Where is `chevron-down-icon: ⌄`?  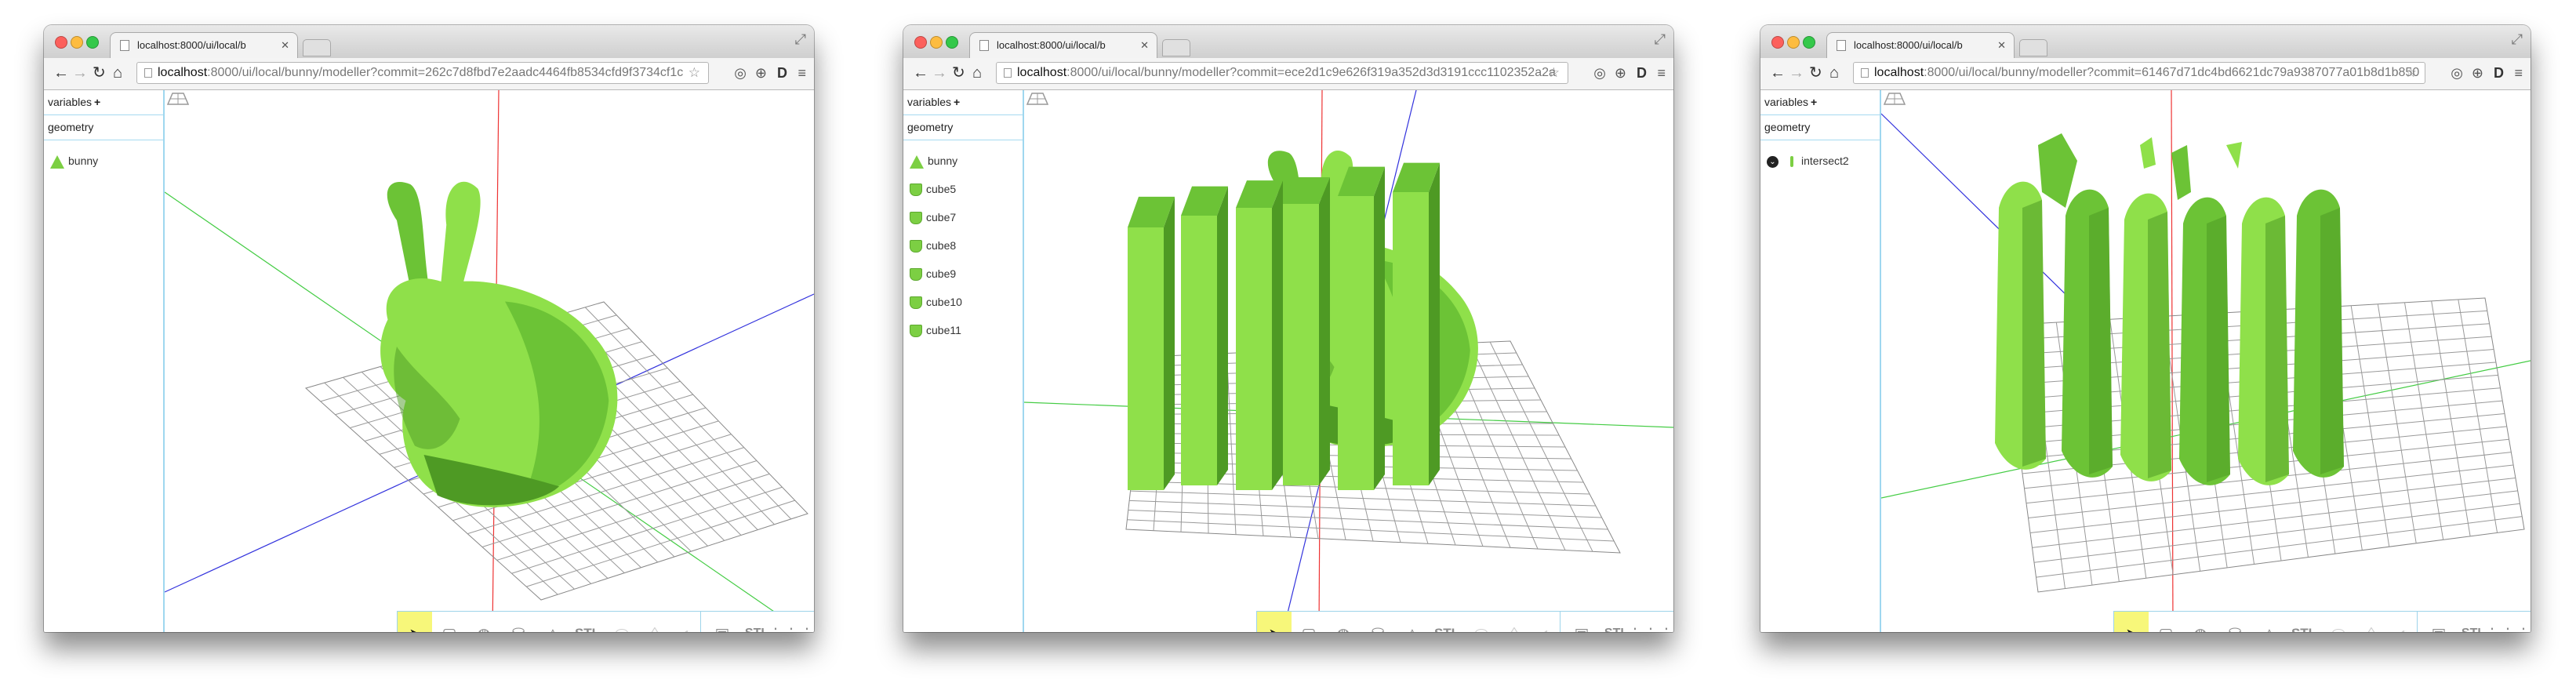 chevron-down-icon: ⌄ is located at coordinates (1772, 162).